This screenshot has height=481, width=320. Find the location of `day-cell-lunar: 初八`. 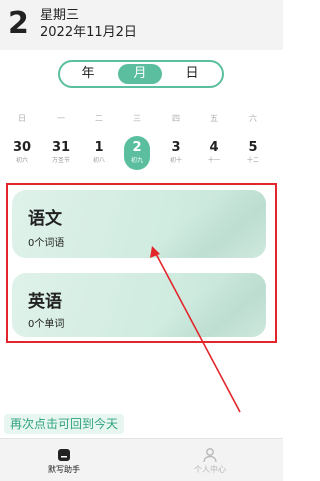

day-cell-lunar: 初八 is located at coordinates (98, 160).